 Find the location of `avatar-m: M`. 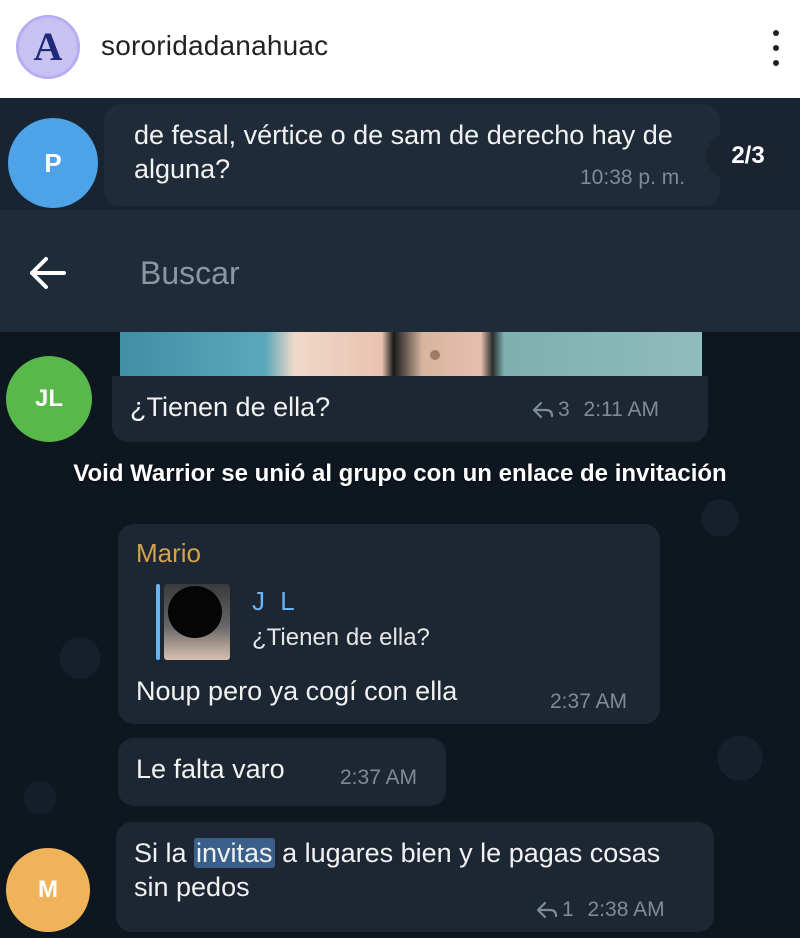

avatar-m: M is located at coordinates (48, 890).